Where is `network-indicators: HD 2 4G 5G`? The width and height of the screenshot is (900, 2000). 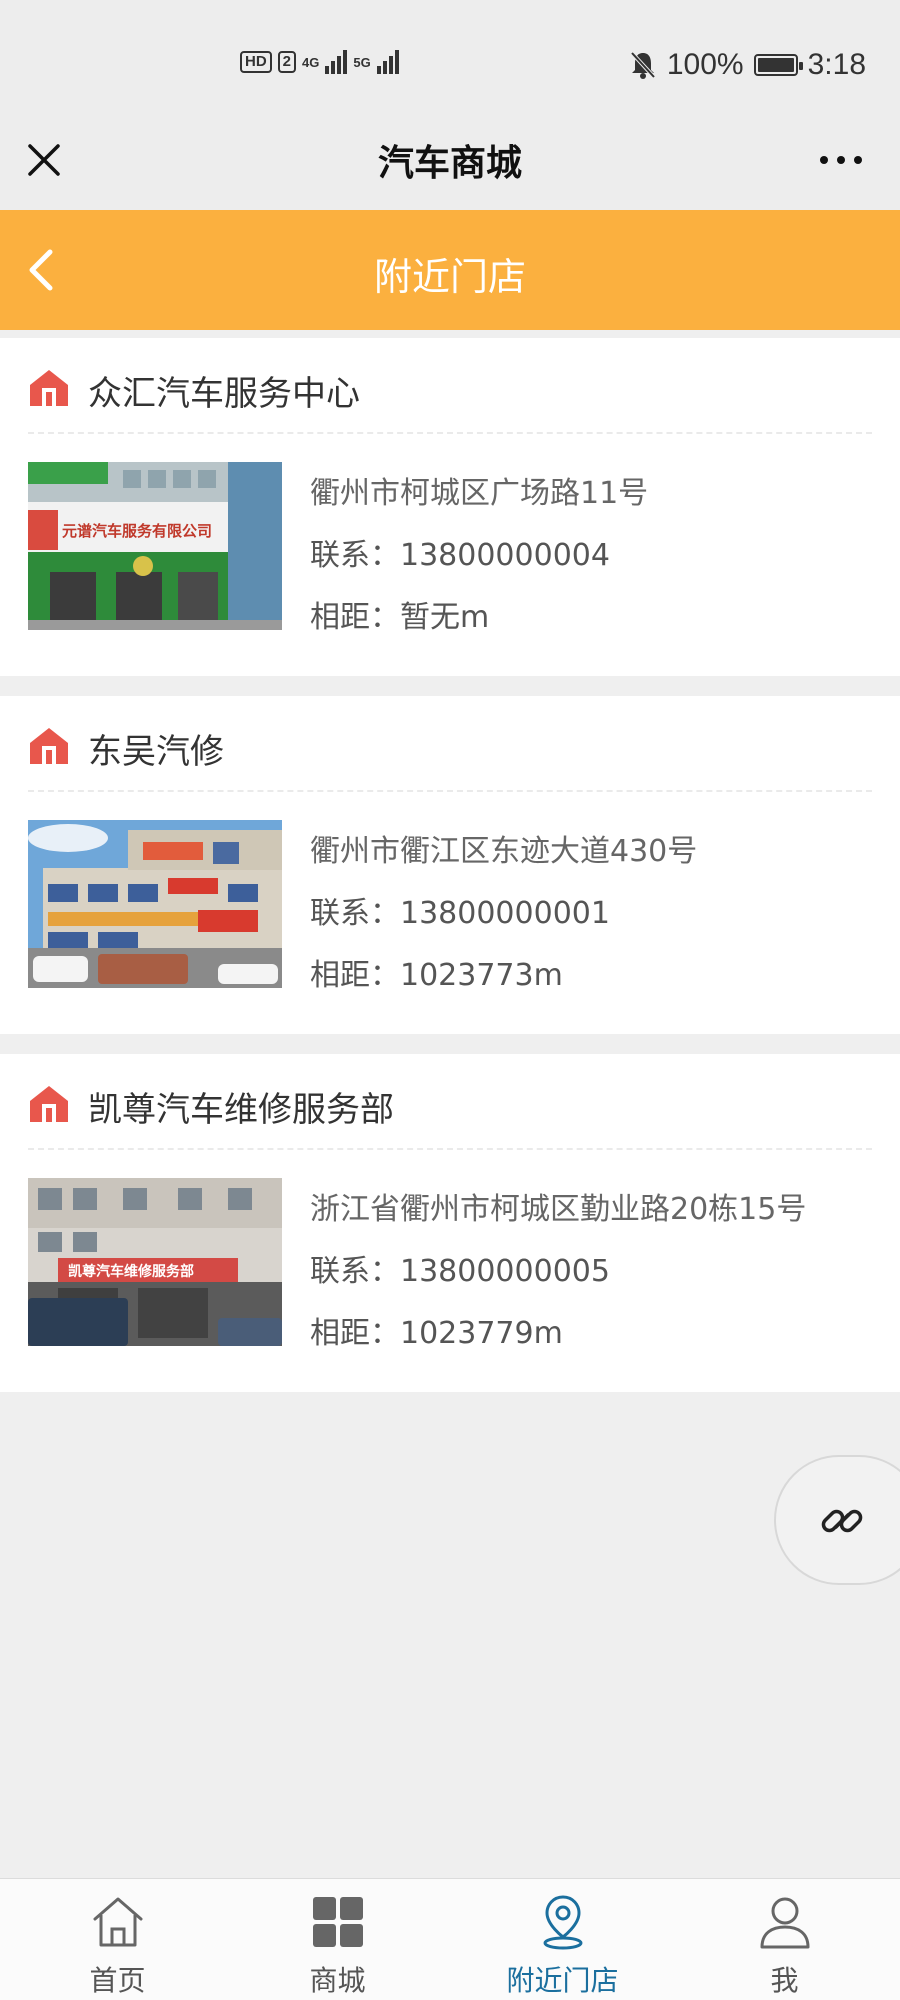 network-indicators: HD 2 4G 5G is located at coordinates (319, 62).